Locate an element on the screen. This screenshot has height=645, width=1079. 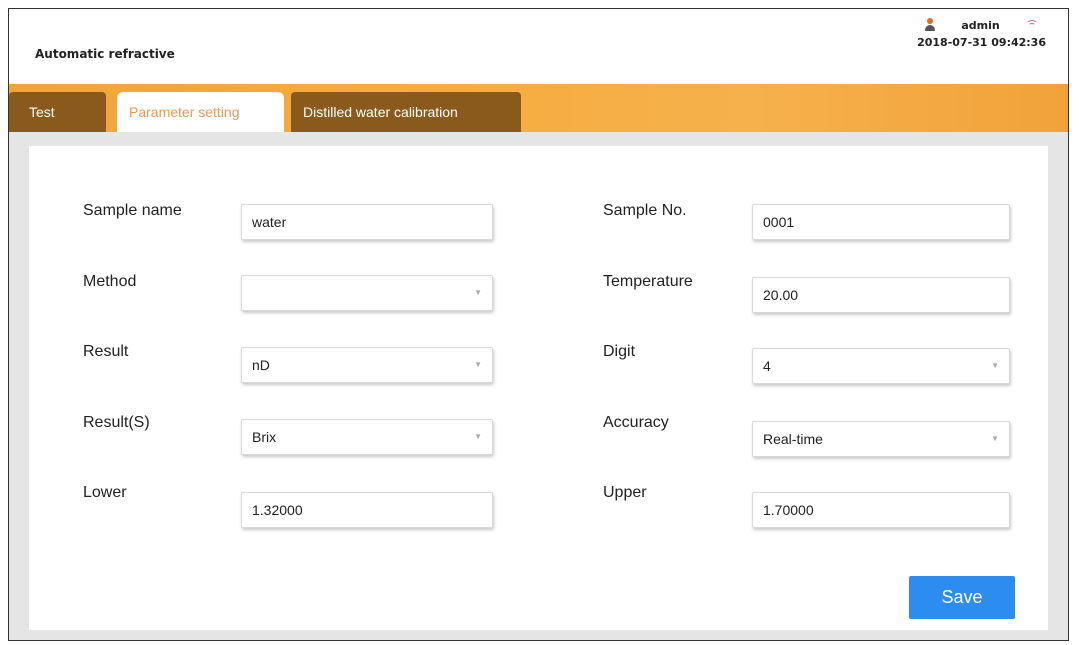
upper-input is located at coordinates (881, 510).